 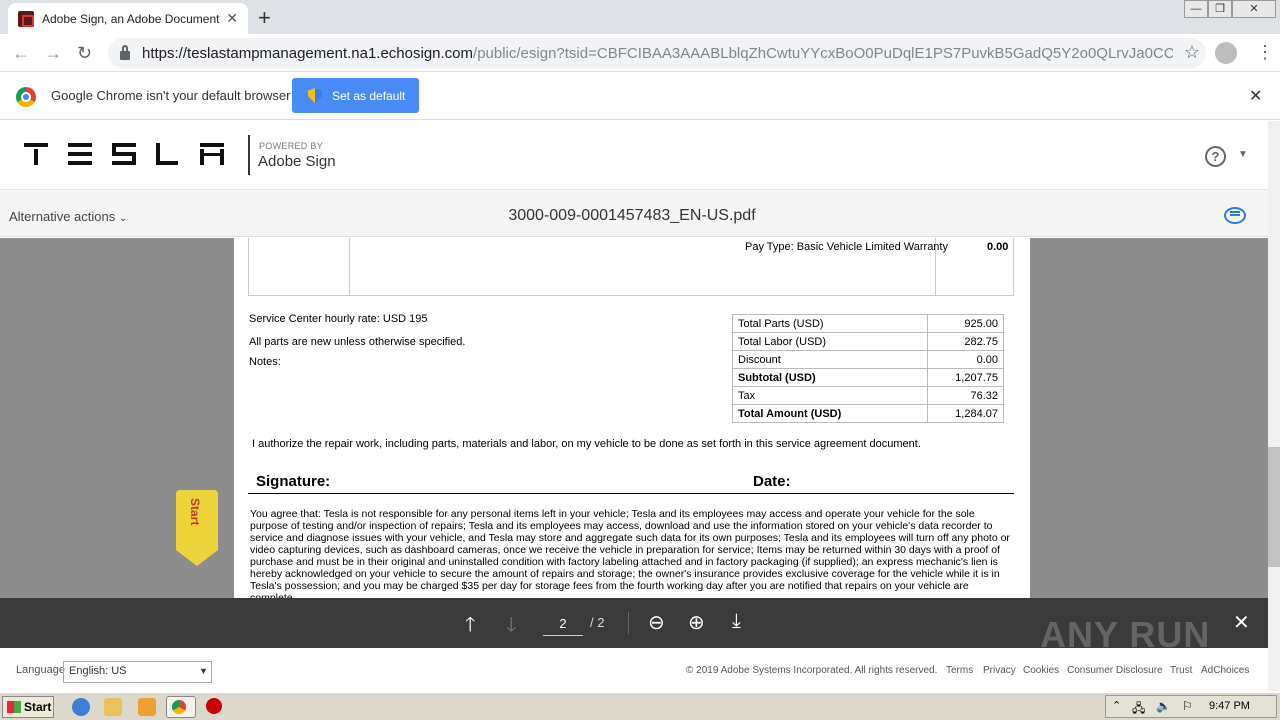 I want to click on tray-expand-icon: ⌃, so click(x=1116, y=705).